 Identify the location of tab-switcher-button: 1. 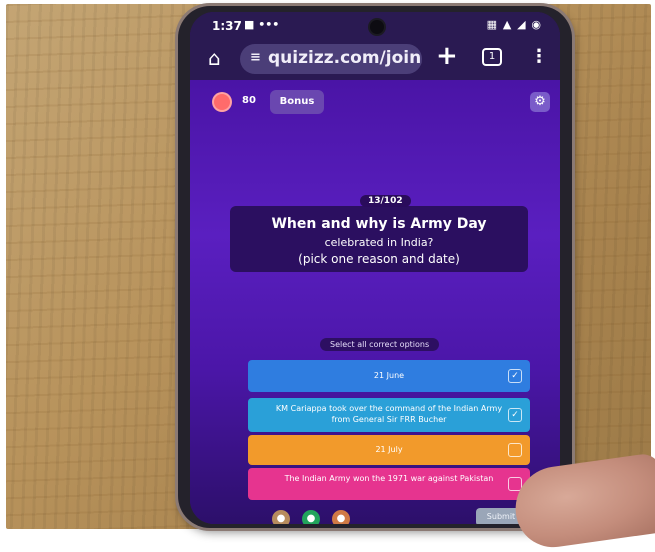
(492, 57).